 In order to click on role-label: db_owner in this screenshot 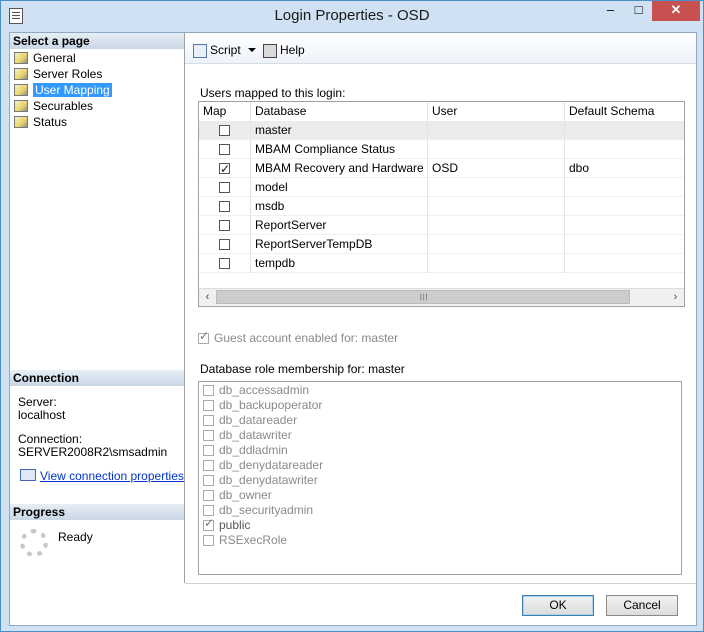, I will do `click(245, 495)`.